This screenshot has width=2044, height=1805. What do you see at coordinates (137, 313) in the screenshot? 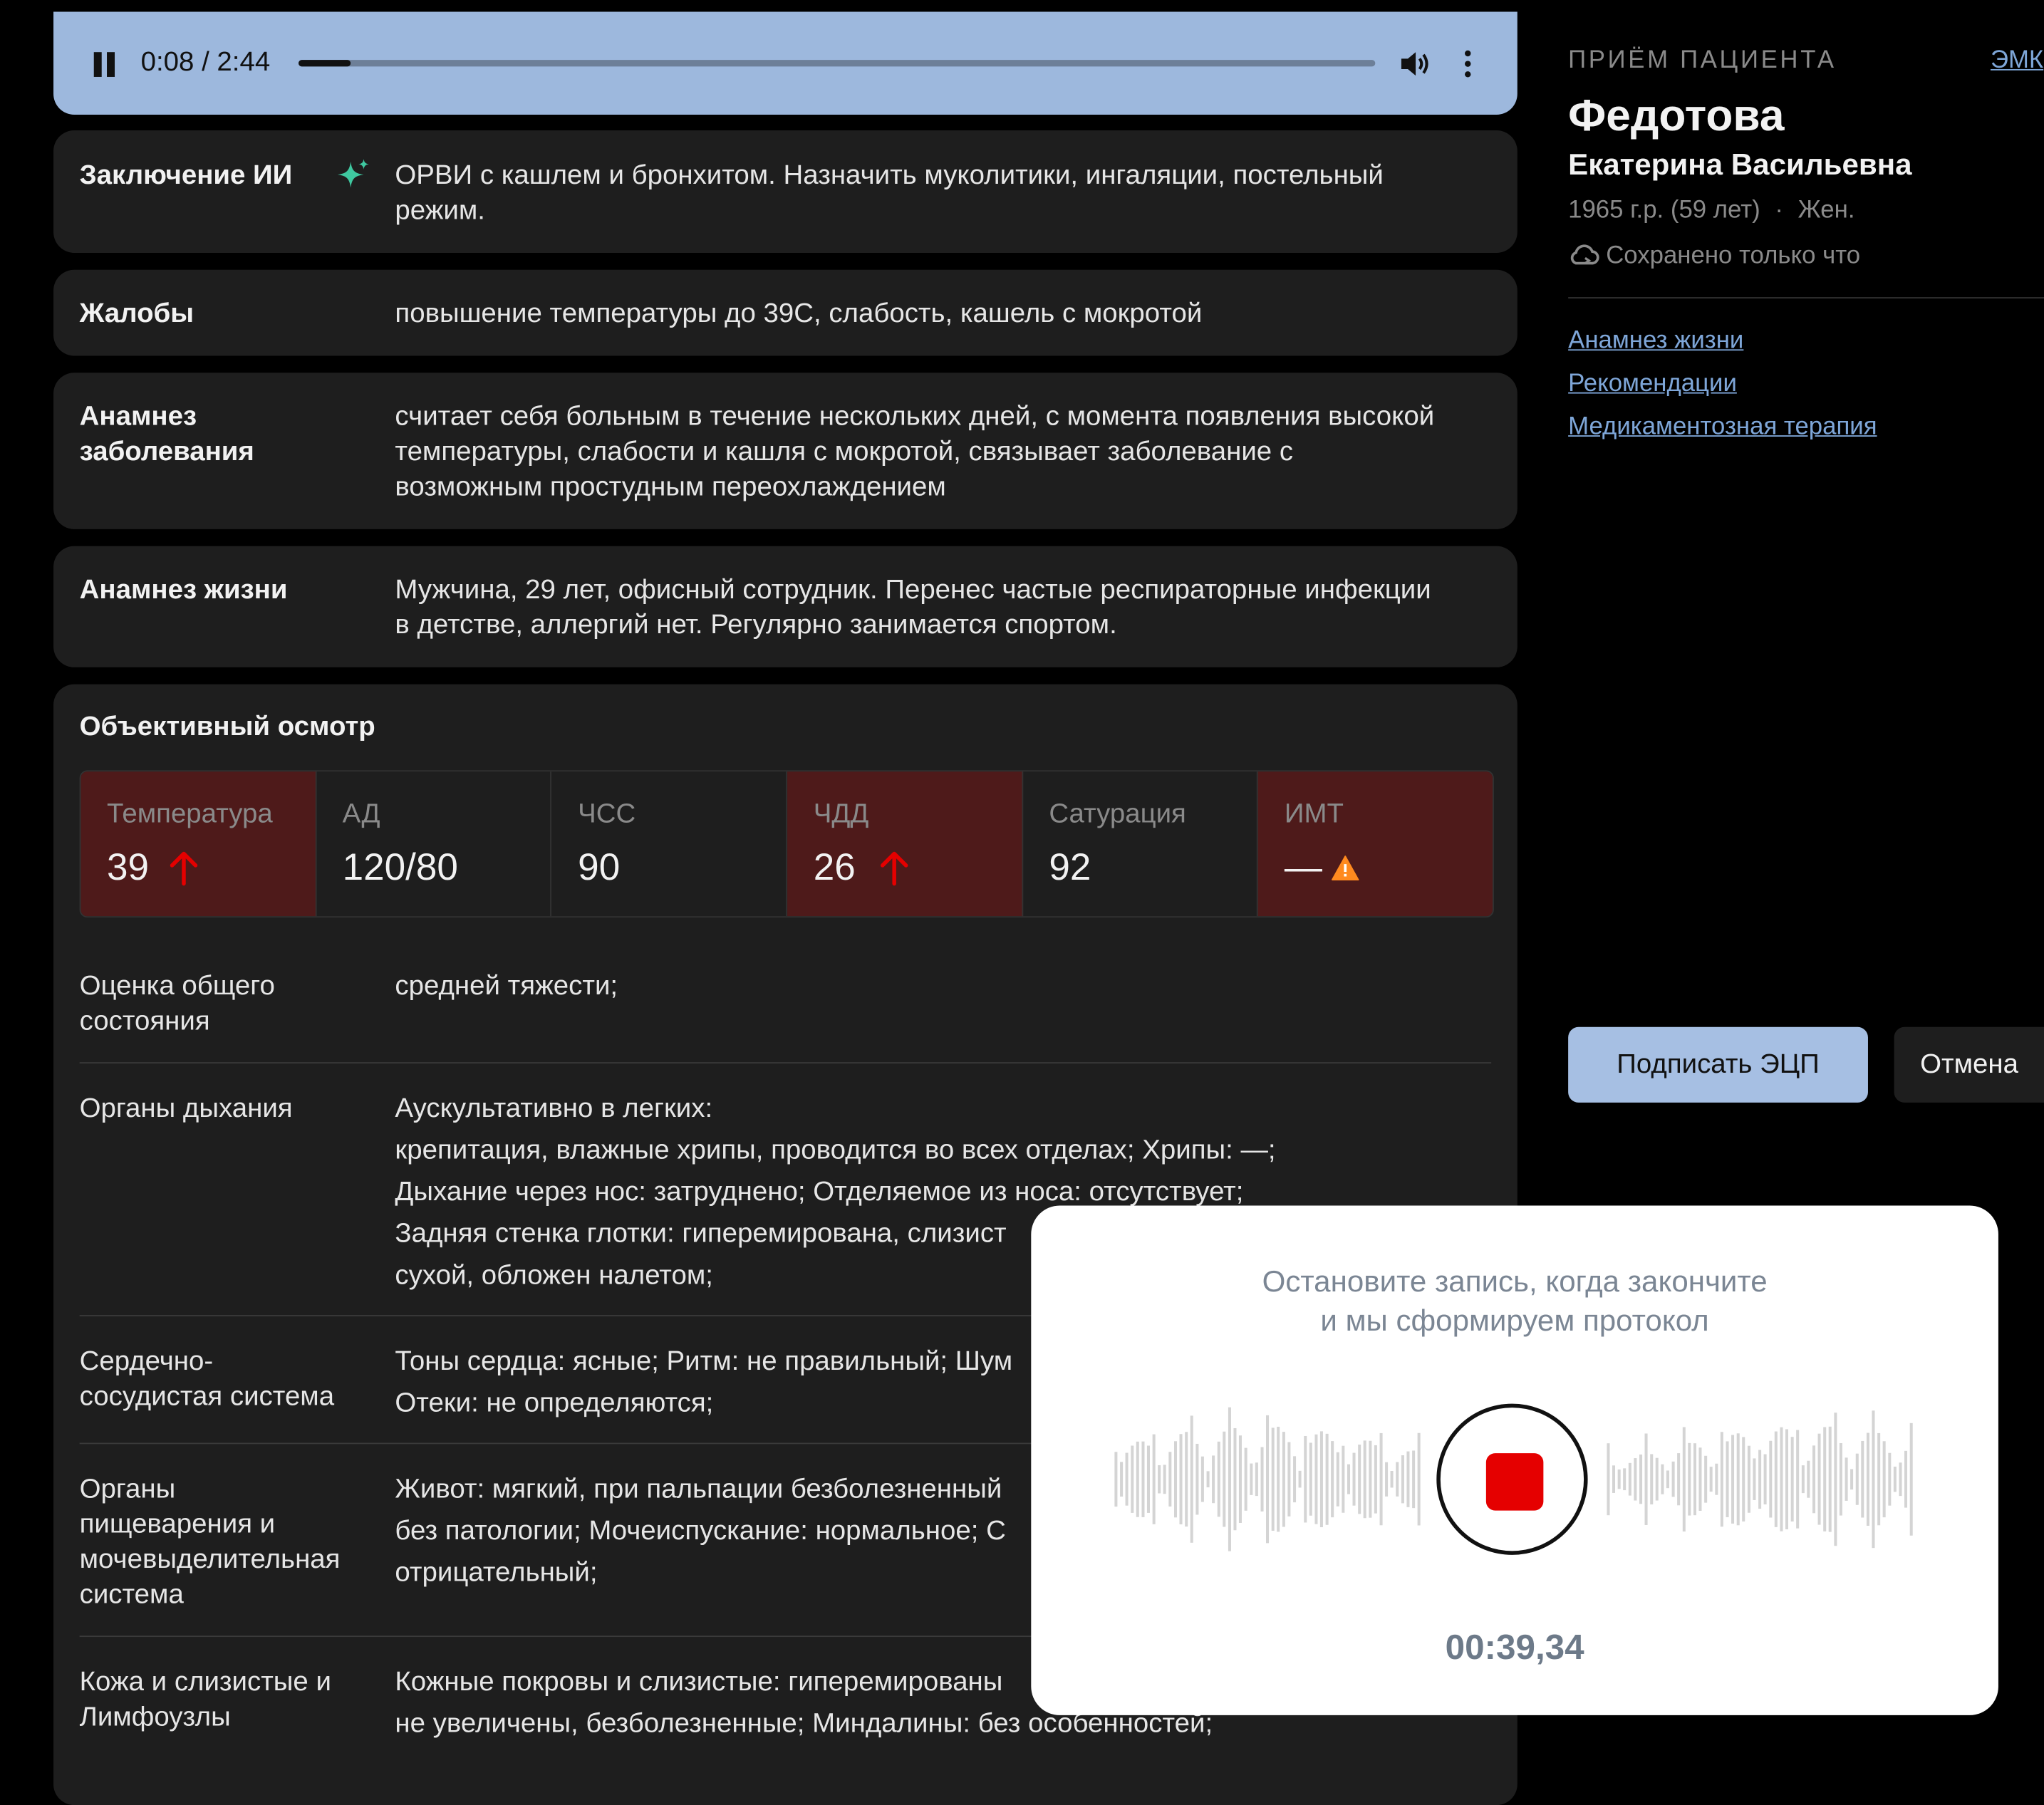
I see `complaints-label: Жалобы` at bounding box center [137, 313].